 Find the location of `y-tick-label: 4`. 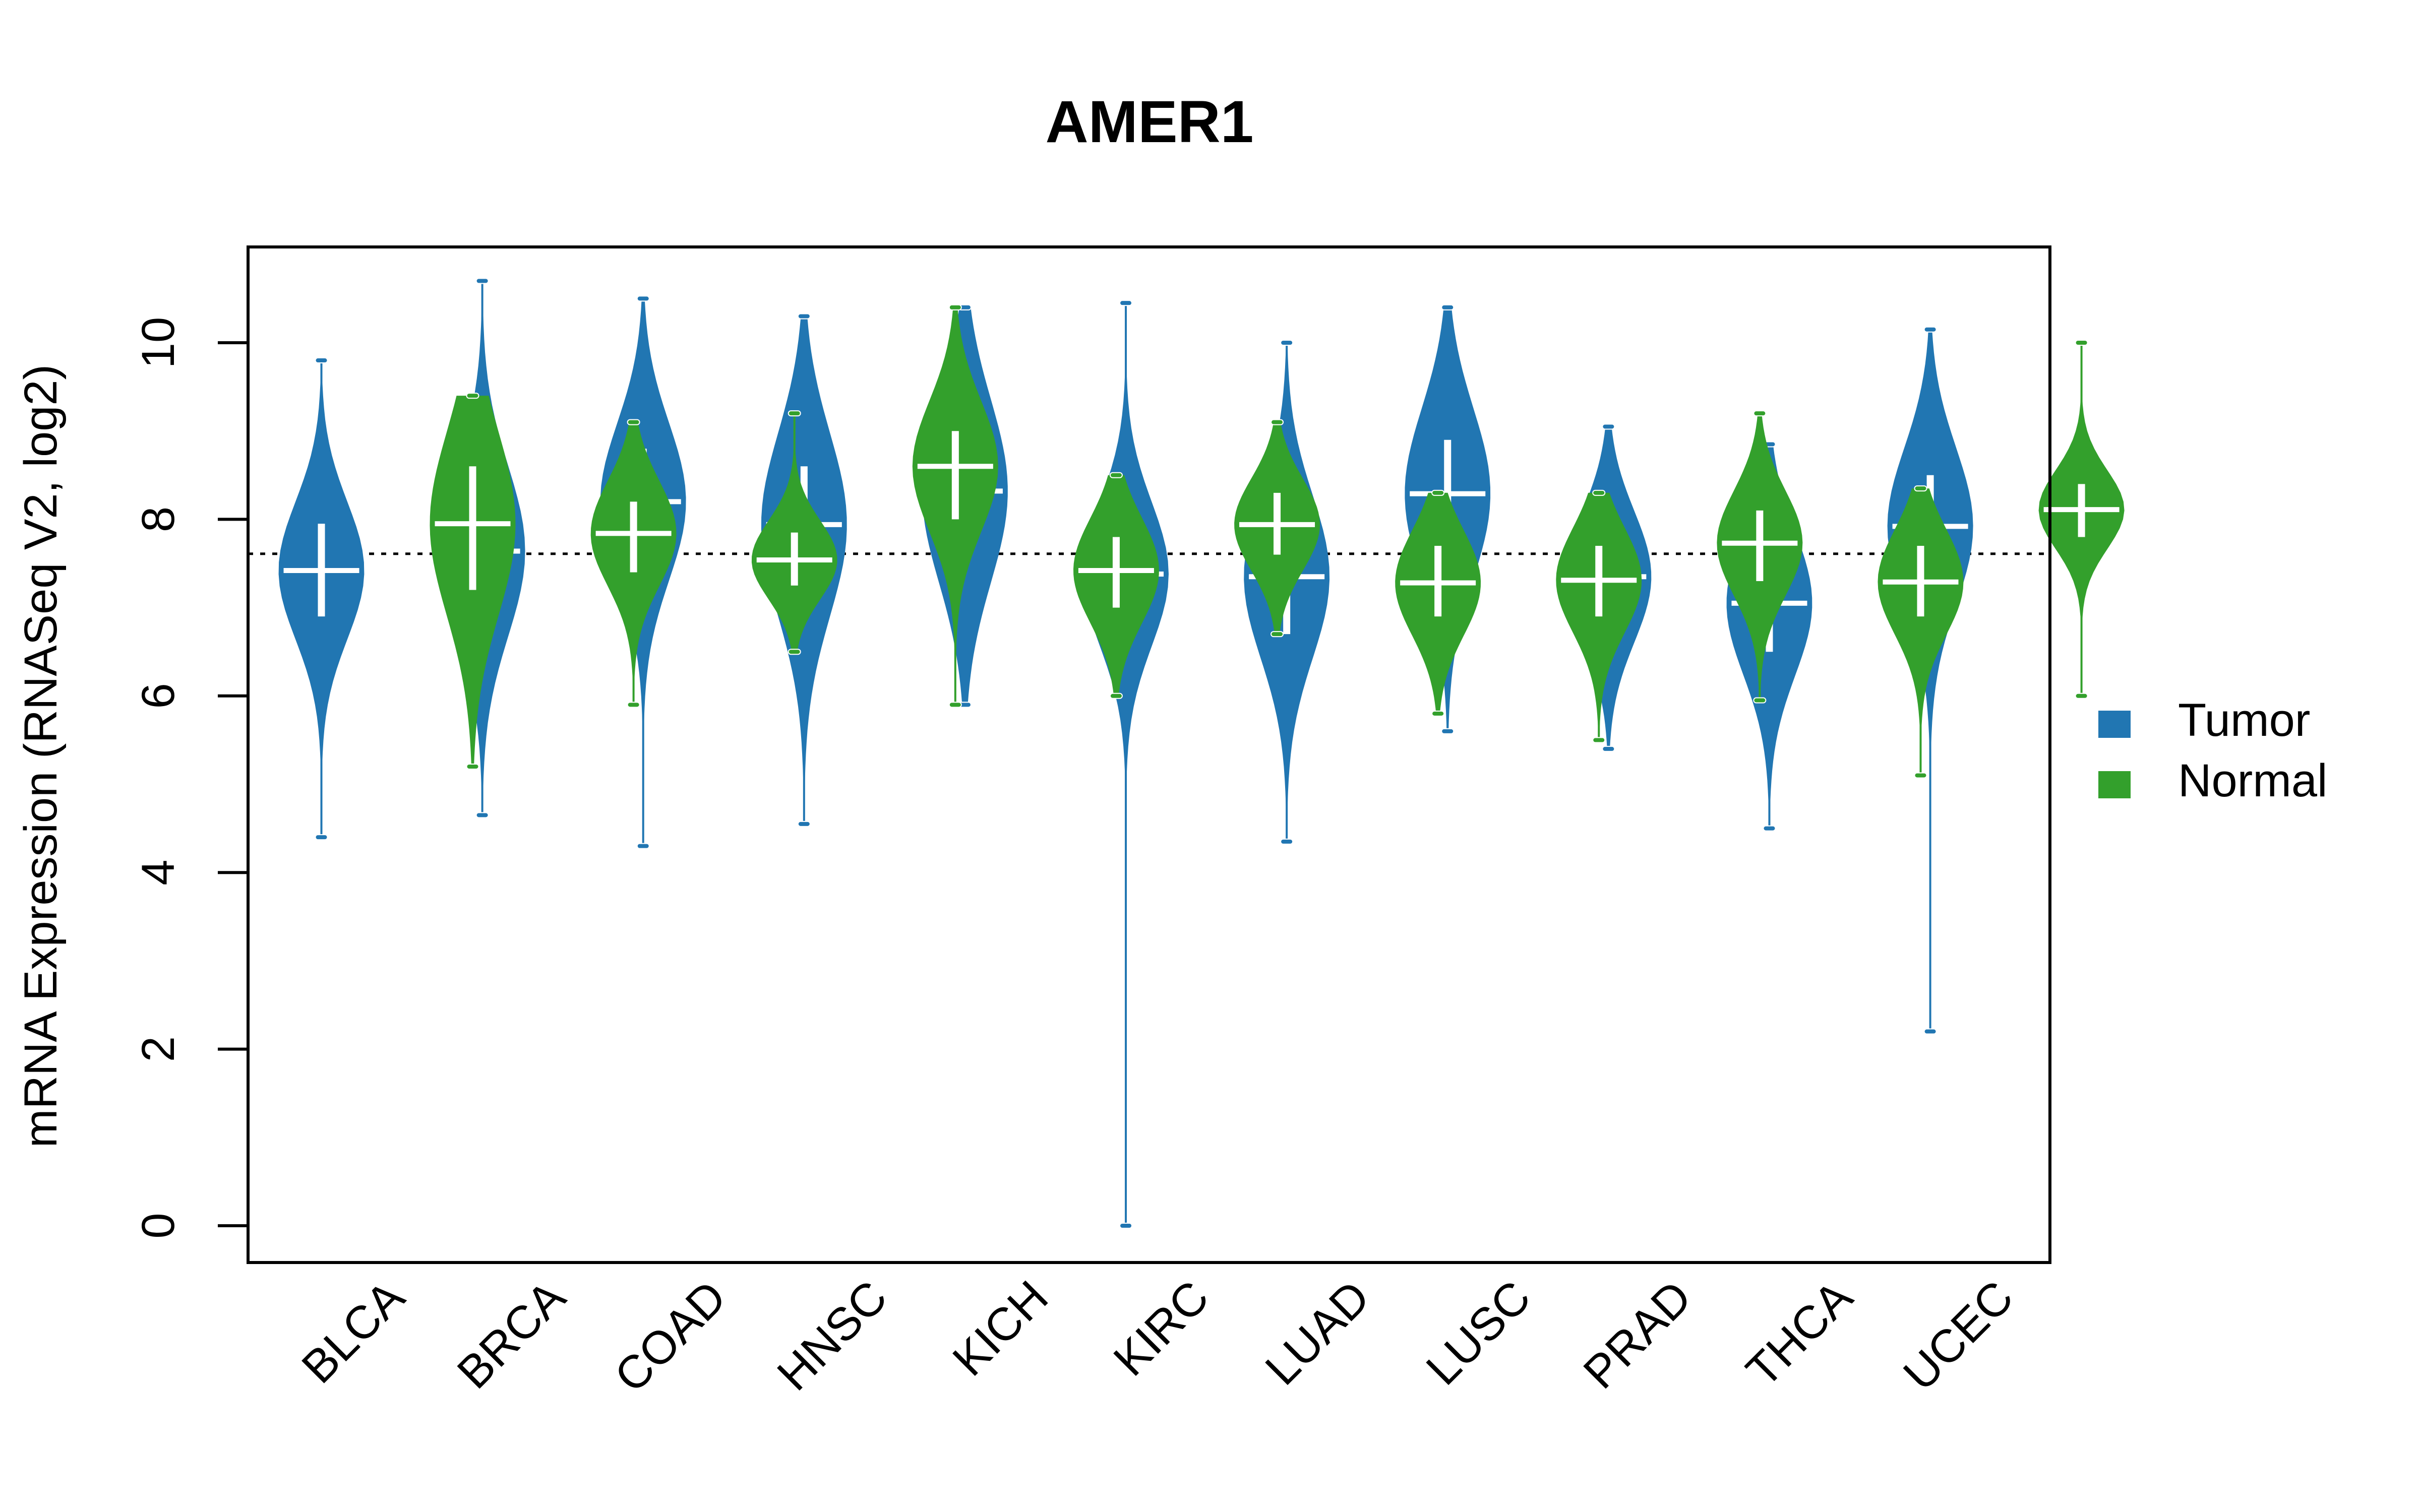

y-tick-label: 4 is located at coordinates (158, 873).